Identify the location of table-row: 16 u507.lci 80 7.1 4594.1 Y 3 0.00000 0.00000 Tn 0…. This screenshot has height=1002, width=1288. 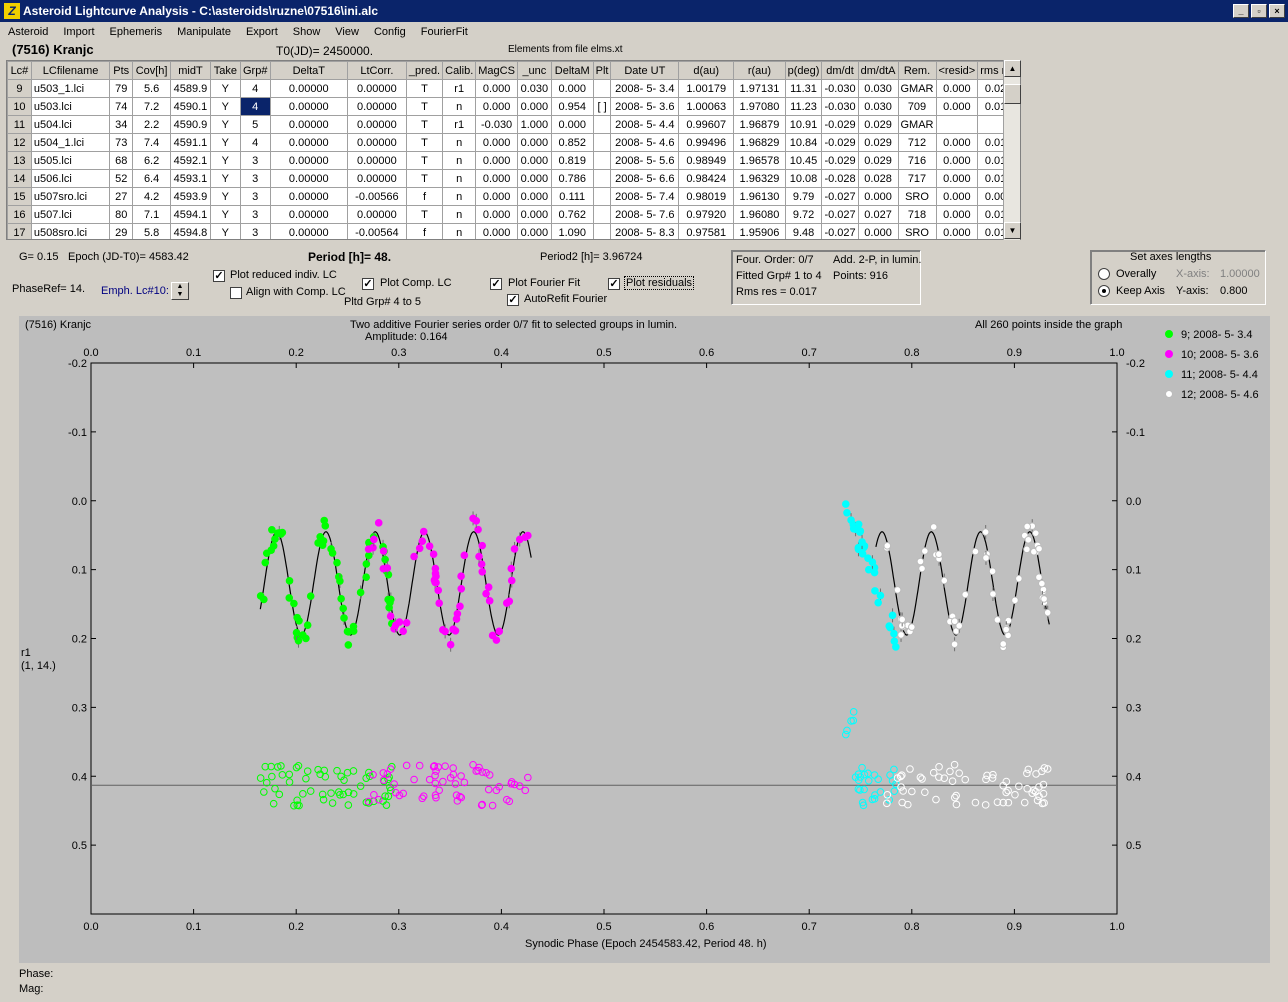
(513, 214).